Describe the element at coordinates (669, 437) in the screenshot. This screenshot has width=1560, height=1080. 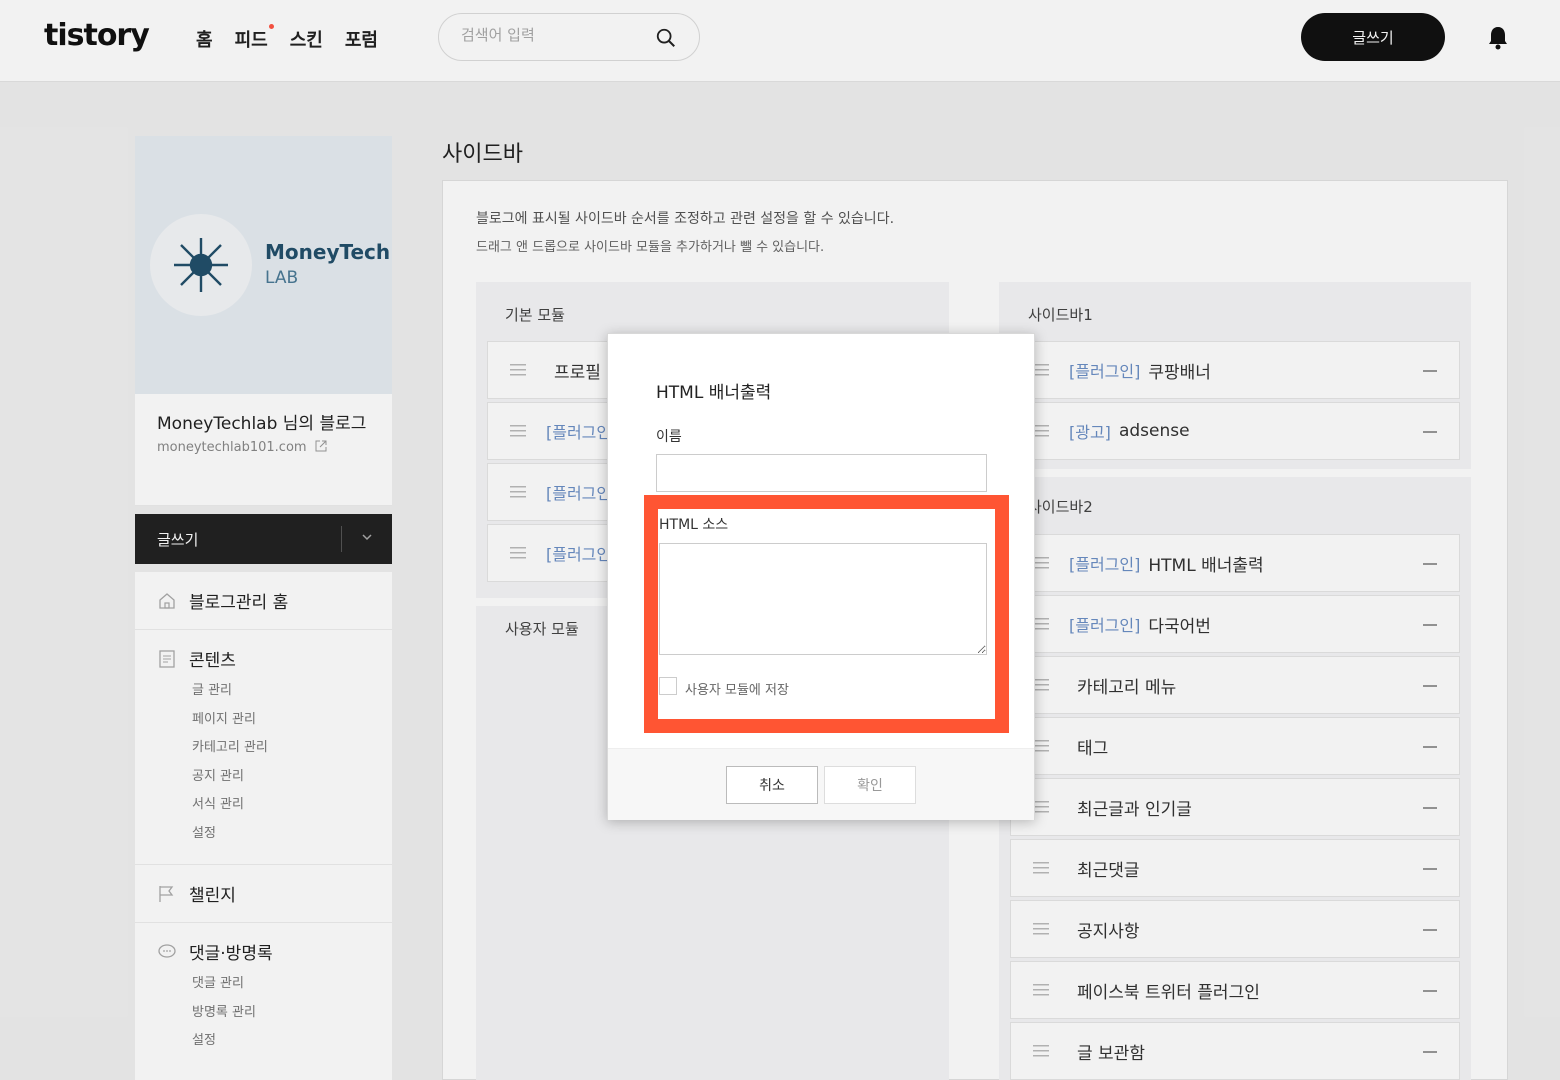
I see `name-label: 이름` at that location.